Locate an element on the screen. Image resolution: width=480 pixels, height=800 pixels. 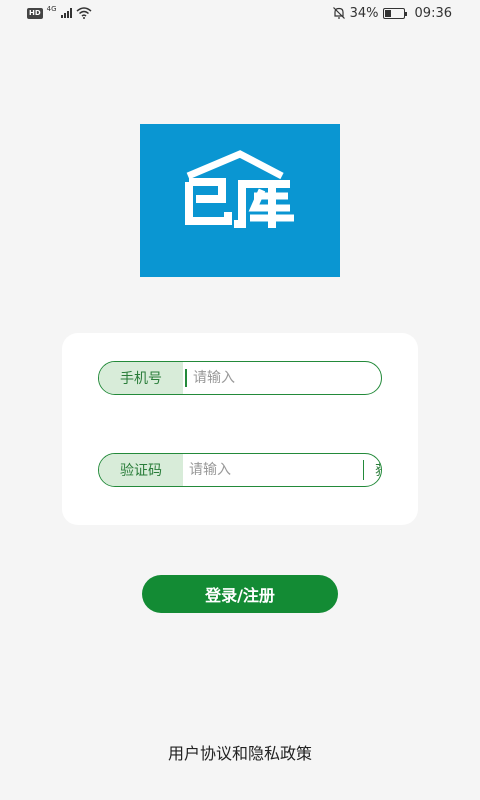
battery-percent: 34% is located at coordinates (364, 13).